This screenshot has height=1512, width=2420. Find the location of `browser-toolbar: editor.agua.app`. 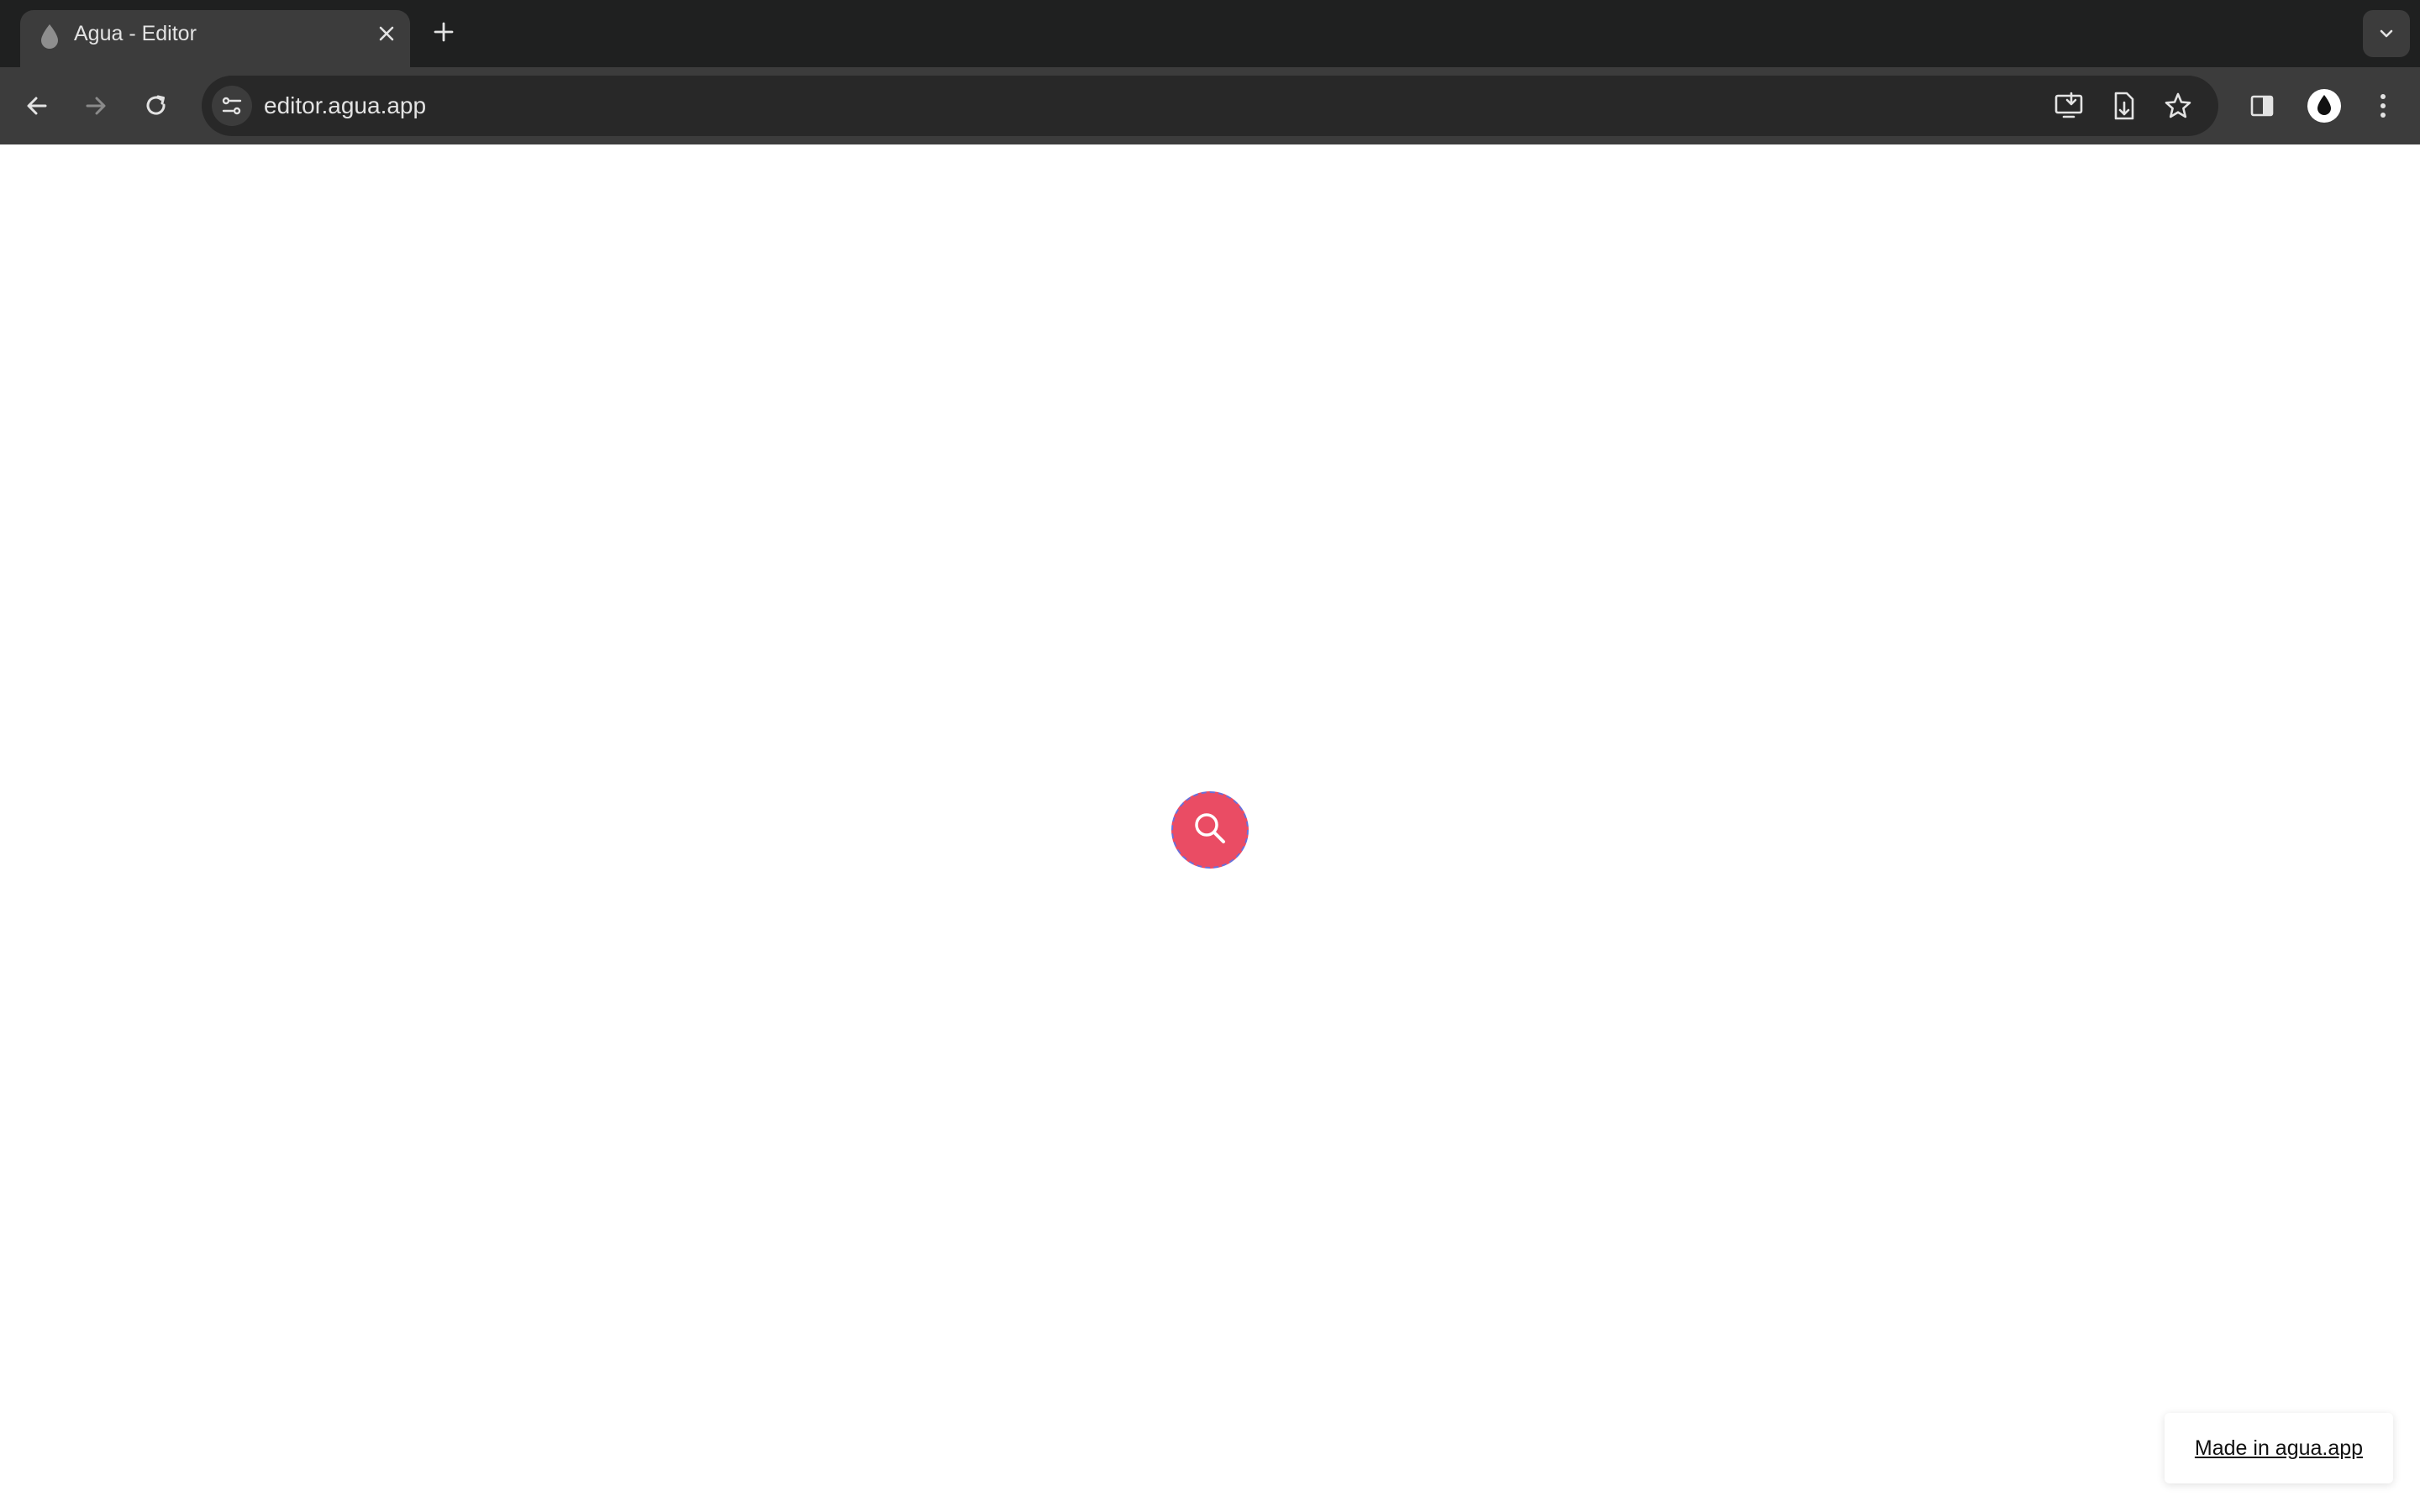

browser-toolbar: editor.agua.app is located at coordinates (1210, 105).